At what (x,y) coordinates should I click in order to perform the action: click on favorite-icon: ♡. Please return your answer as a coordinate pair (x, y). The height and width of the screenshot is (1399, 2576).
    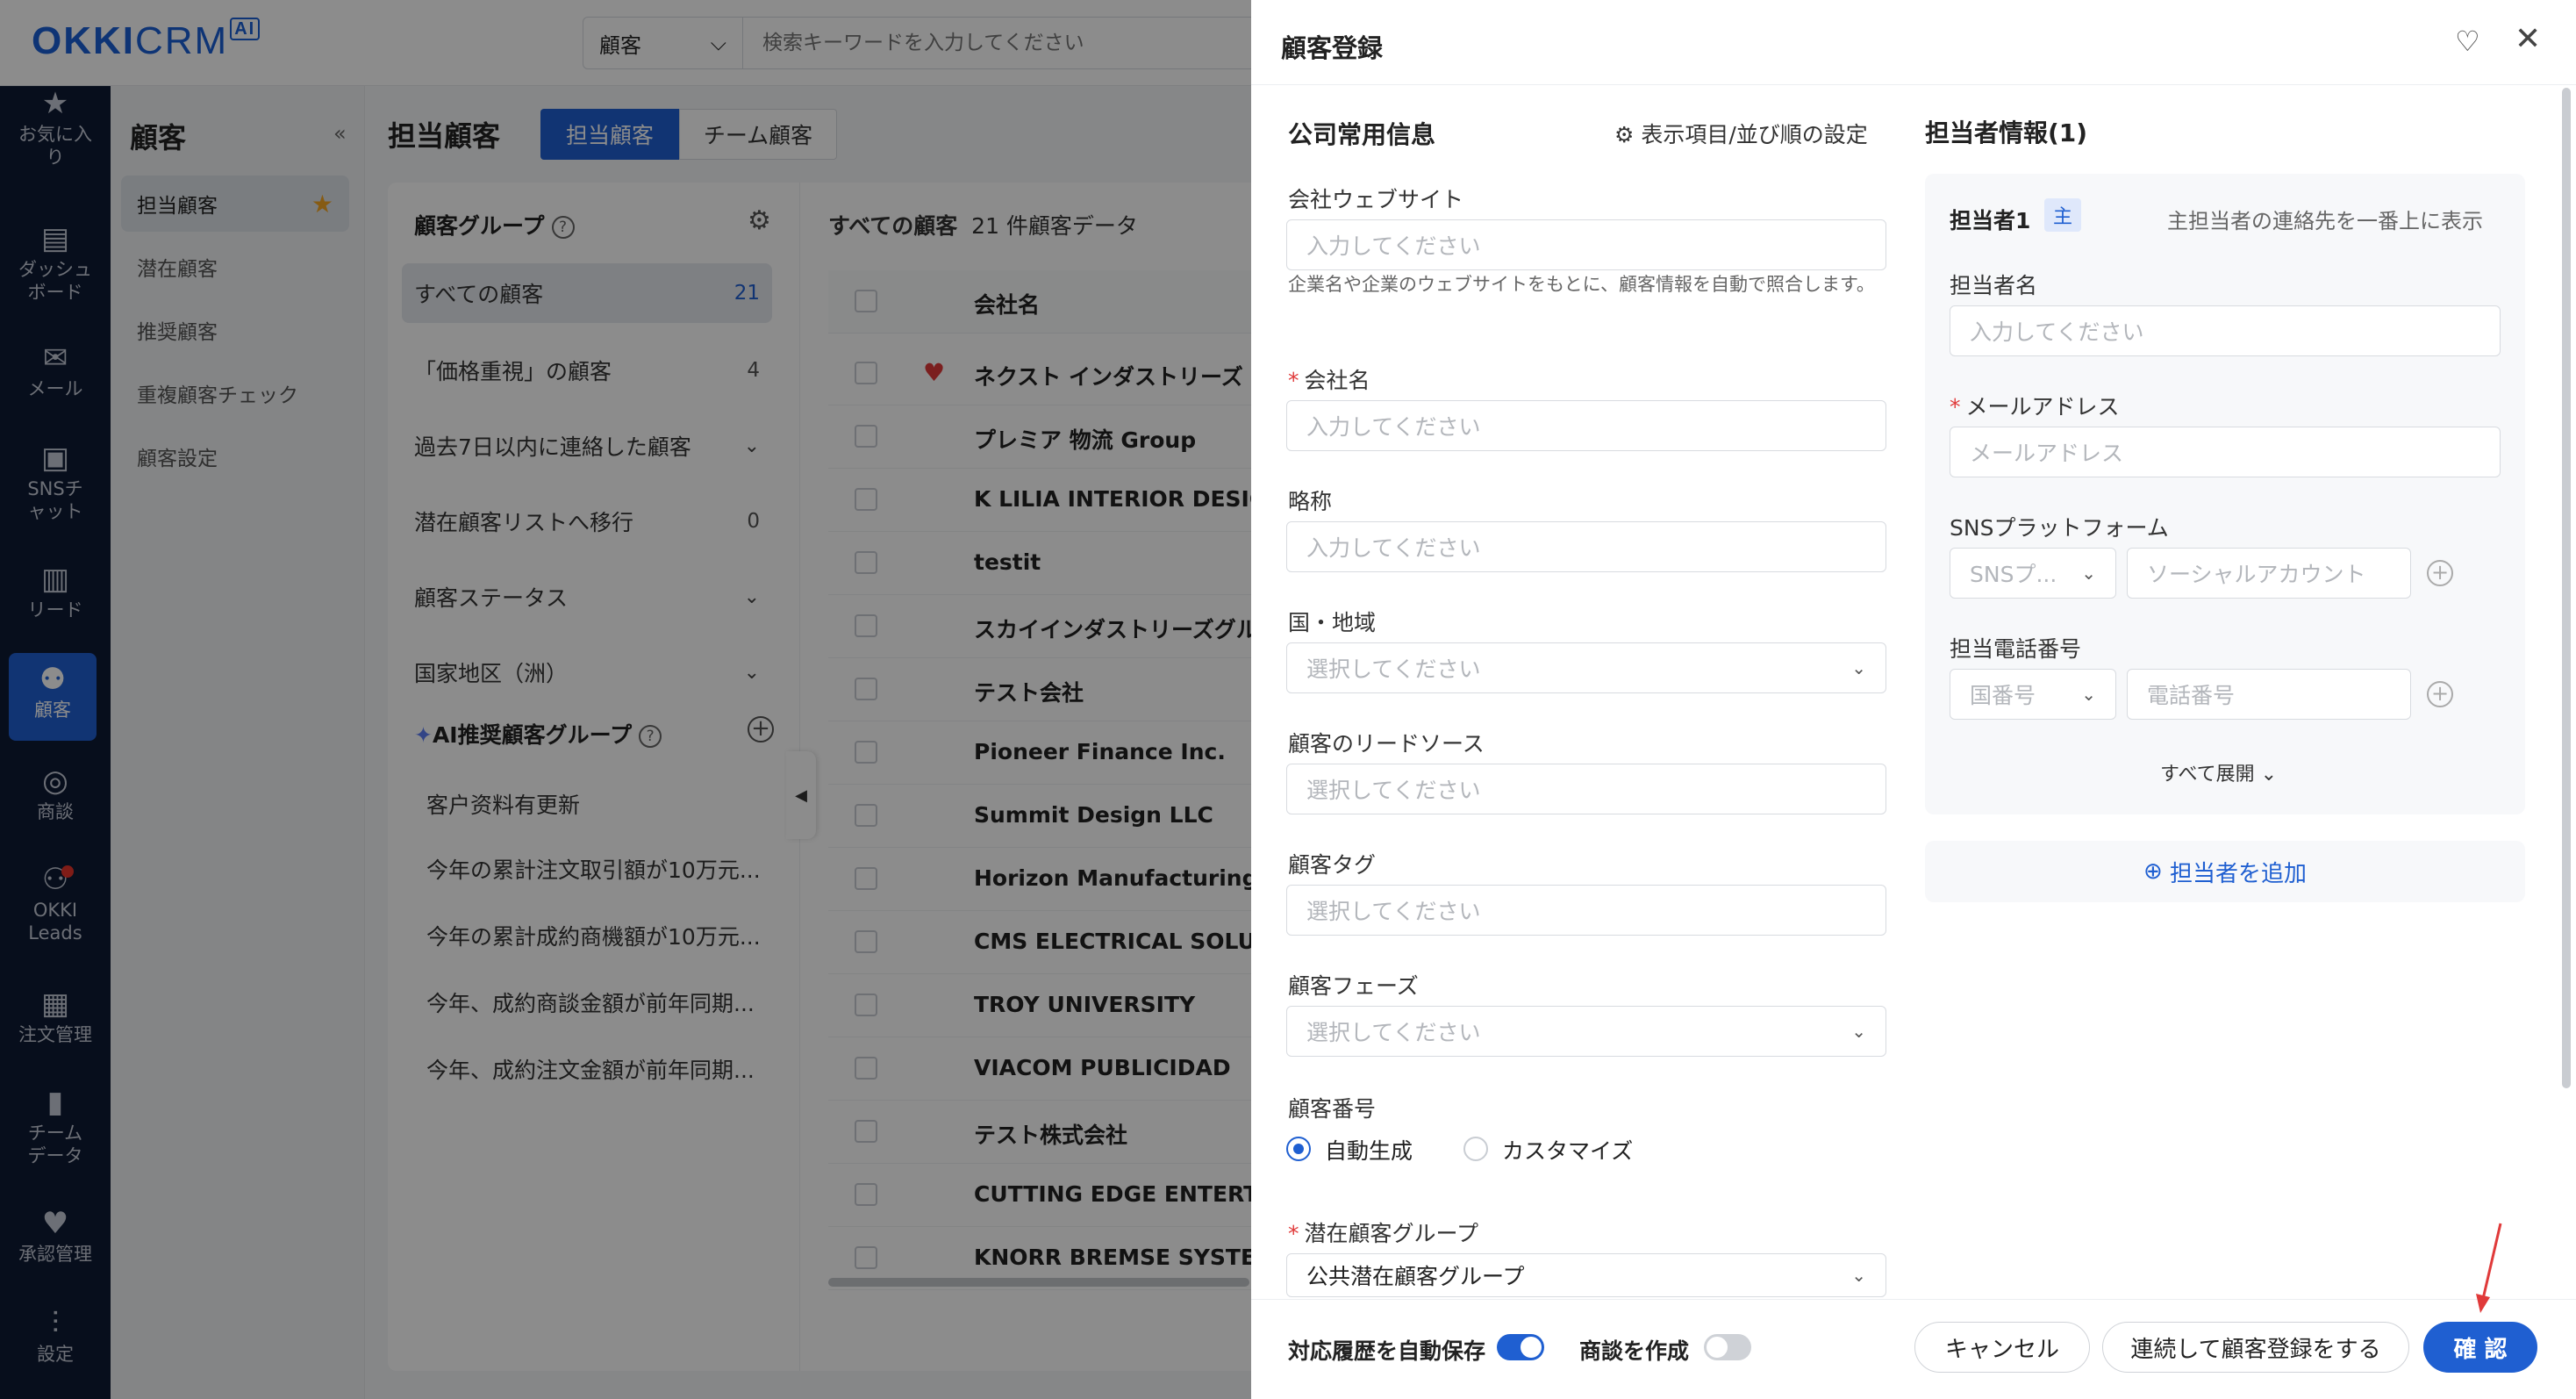
    Looking at the image, I should click on (2467, 41).